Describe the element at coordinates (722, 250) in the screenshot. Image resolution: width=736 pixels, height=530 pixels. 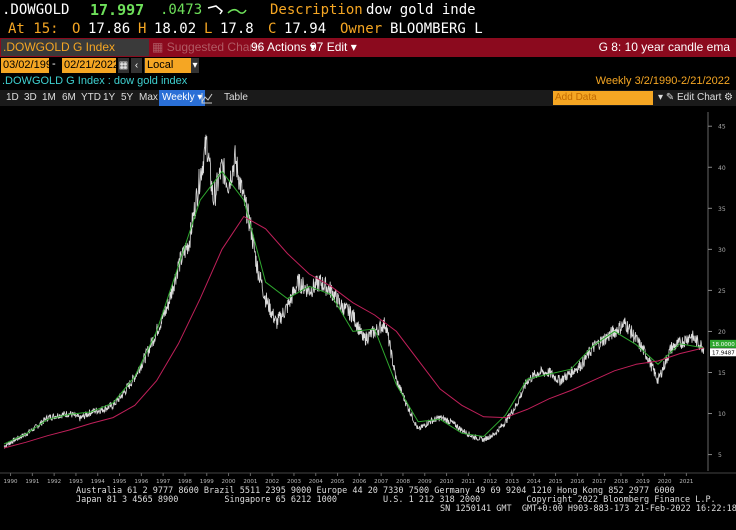
I see `y-tick-label: 30` at that location.